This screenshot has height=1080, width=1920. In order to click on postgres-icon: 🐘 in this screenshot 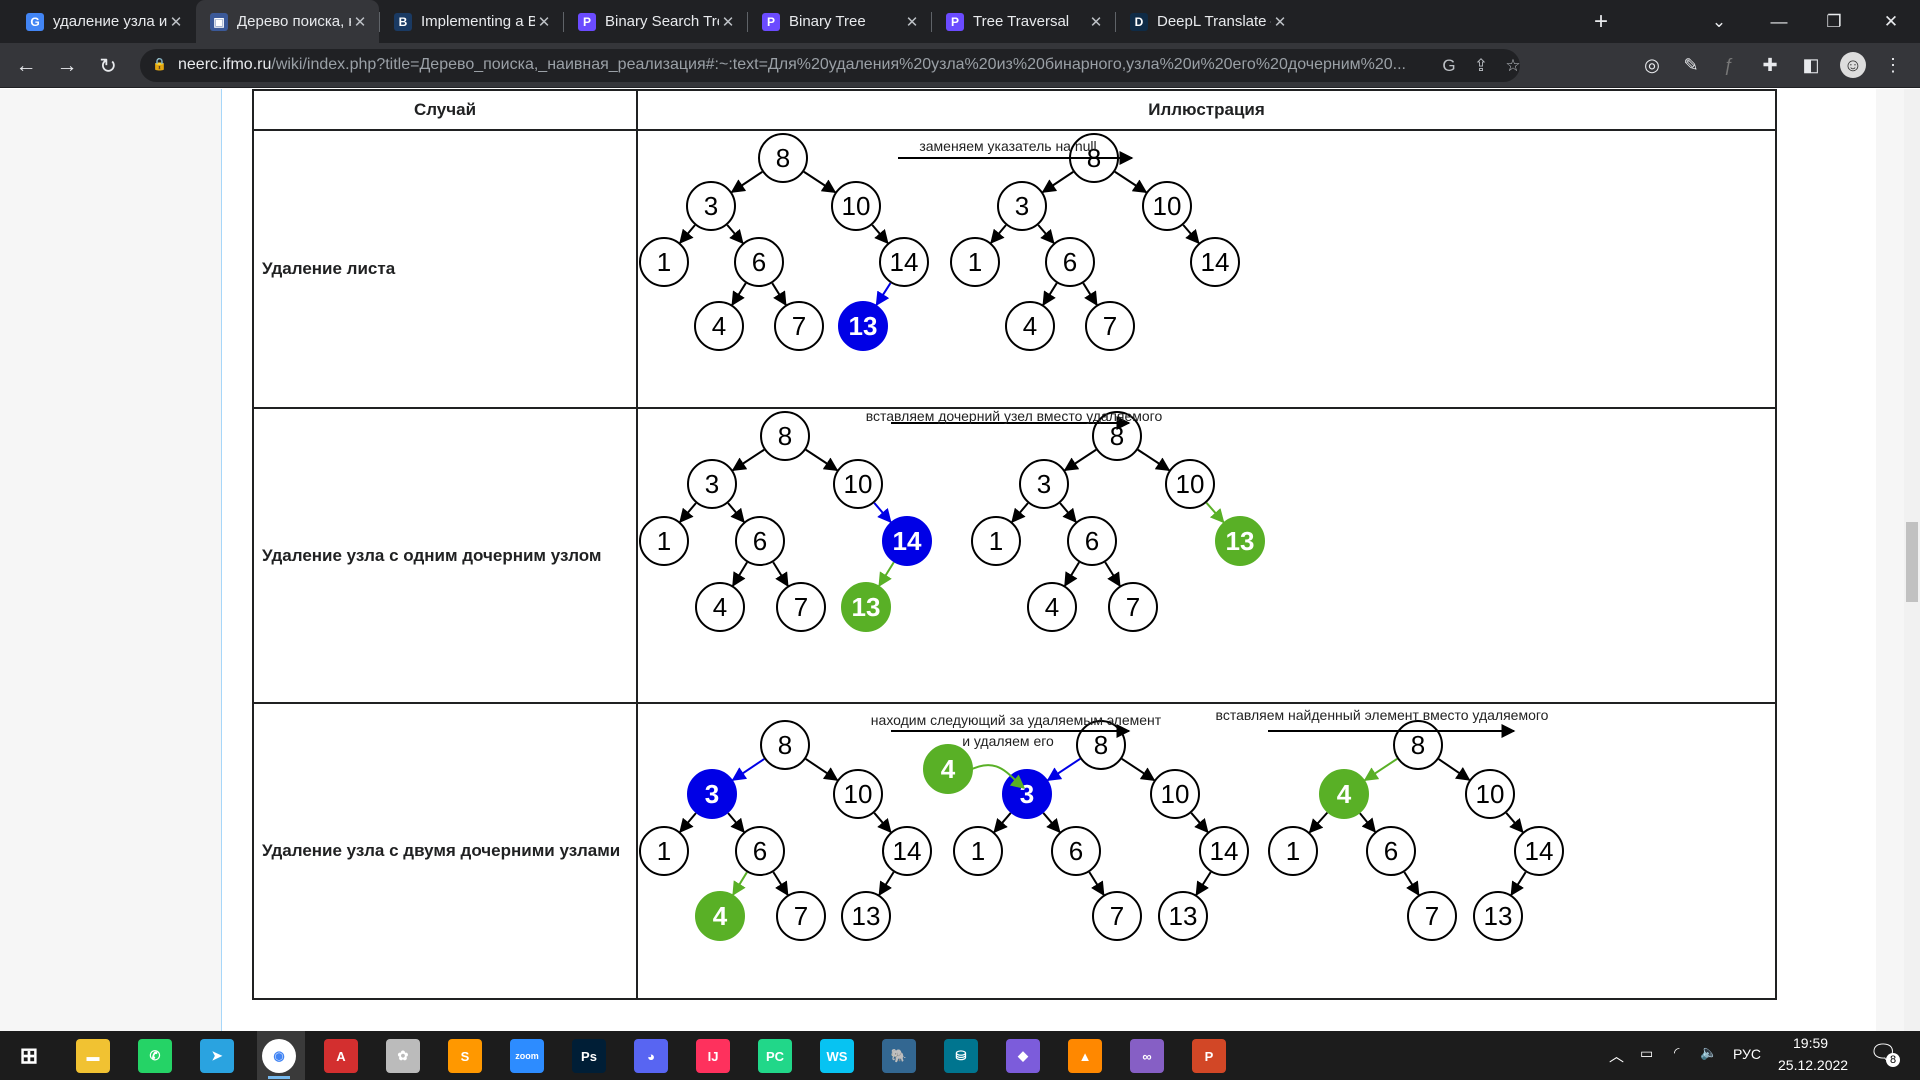, I will do `click(899, 1056)`.